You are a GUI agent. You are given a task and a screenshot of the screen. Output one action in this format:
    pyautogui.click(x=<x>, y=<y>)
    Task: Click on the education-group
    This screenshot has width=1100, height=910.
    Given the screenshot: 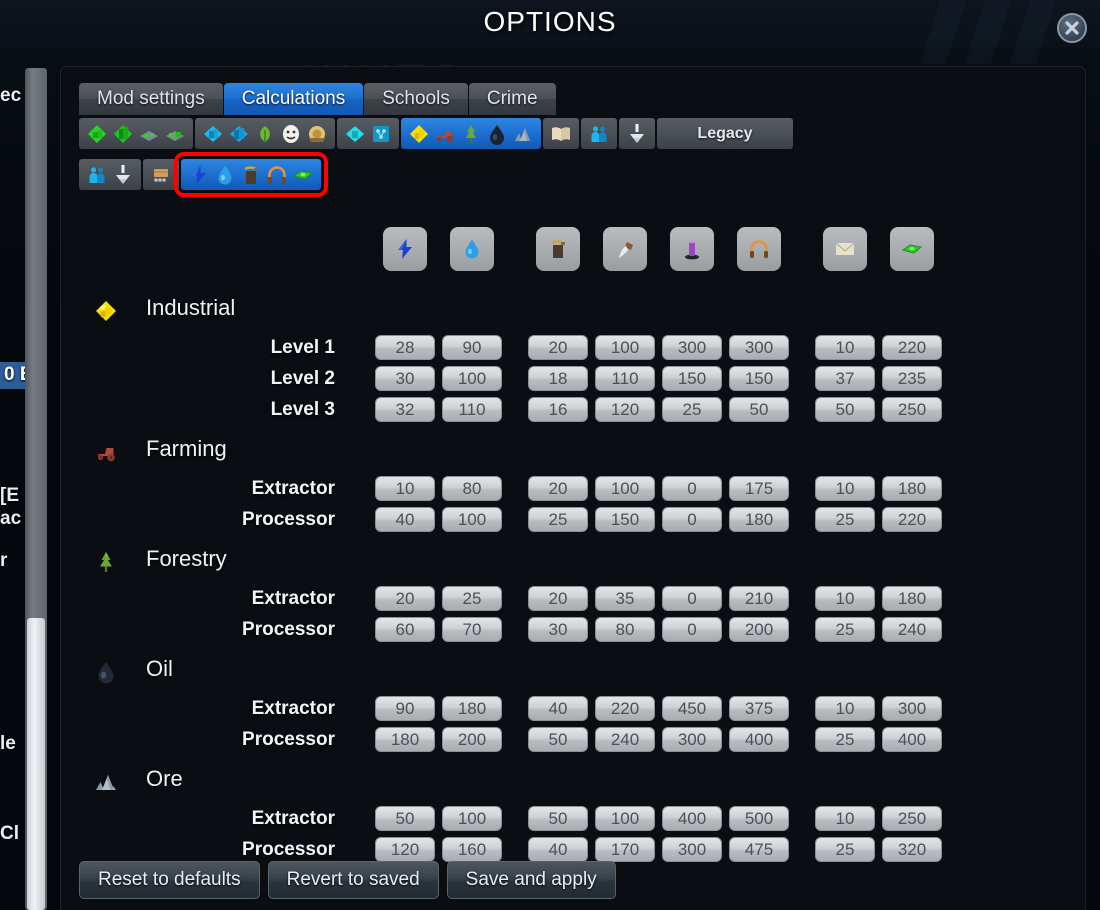 What is the action you would take?
    pyautogui.click(x=561, y=133)
    